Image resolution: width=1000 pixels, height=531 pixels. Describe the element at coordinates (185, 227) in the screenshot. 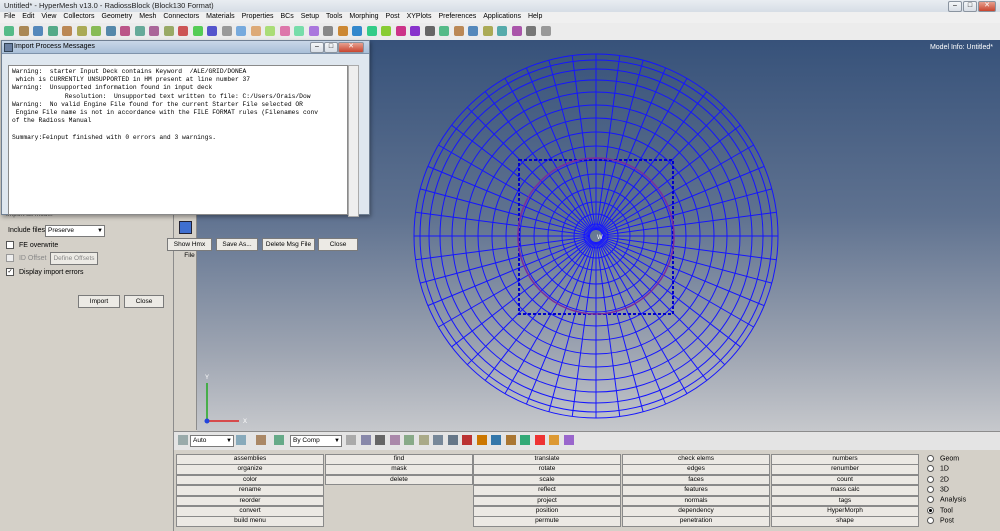

I see `view-icon` at that location.